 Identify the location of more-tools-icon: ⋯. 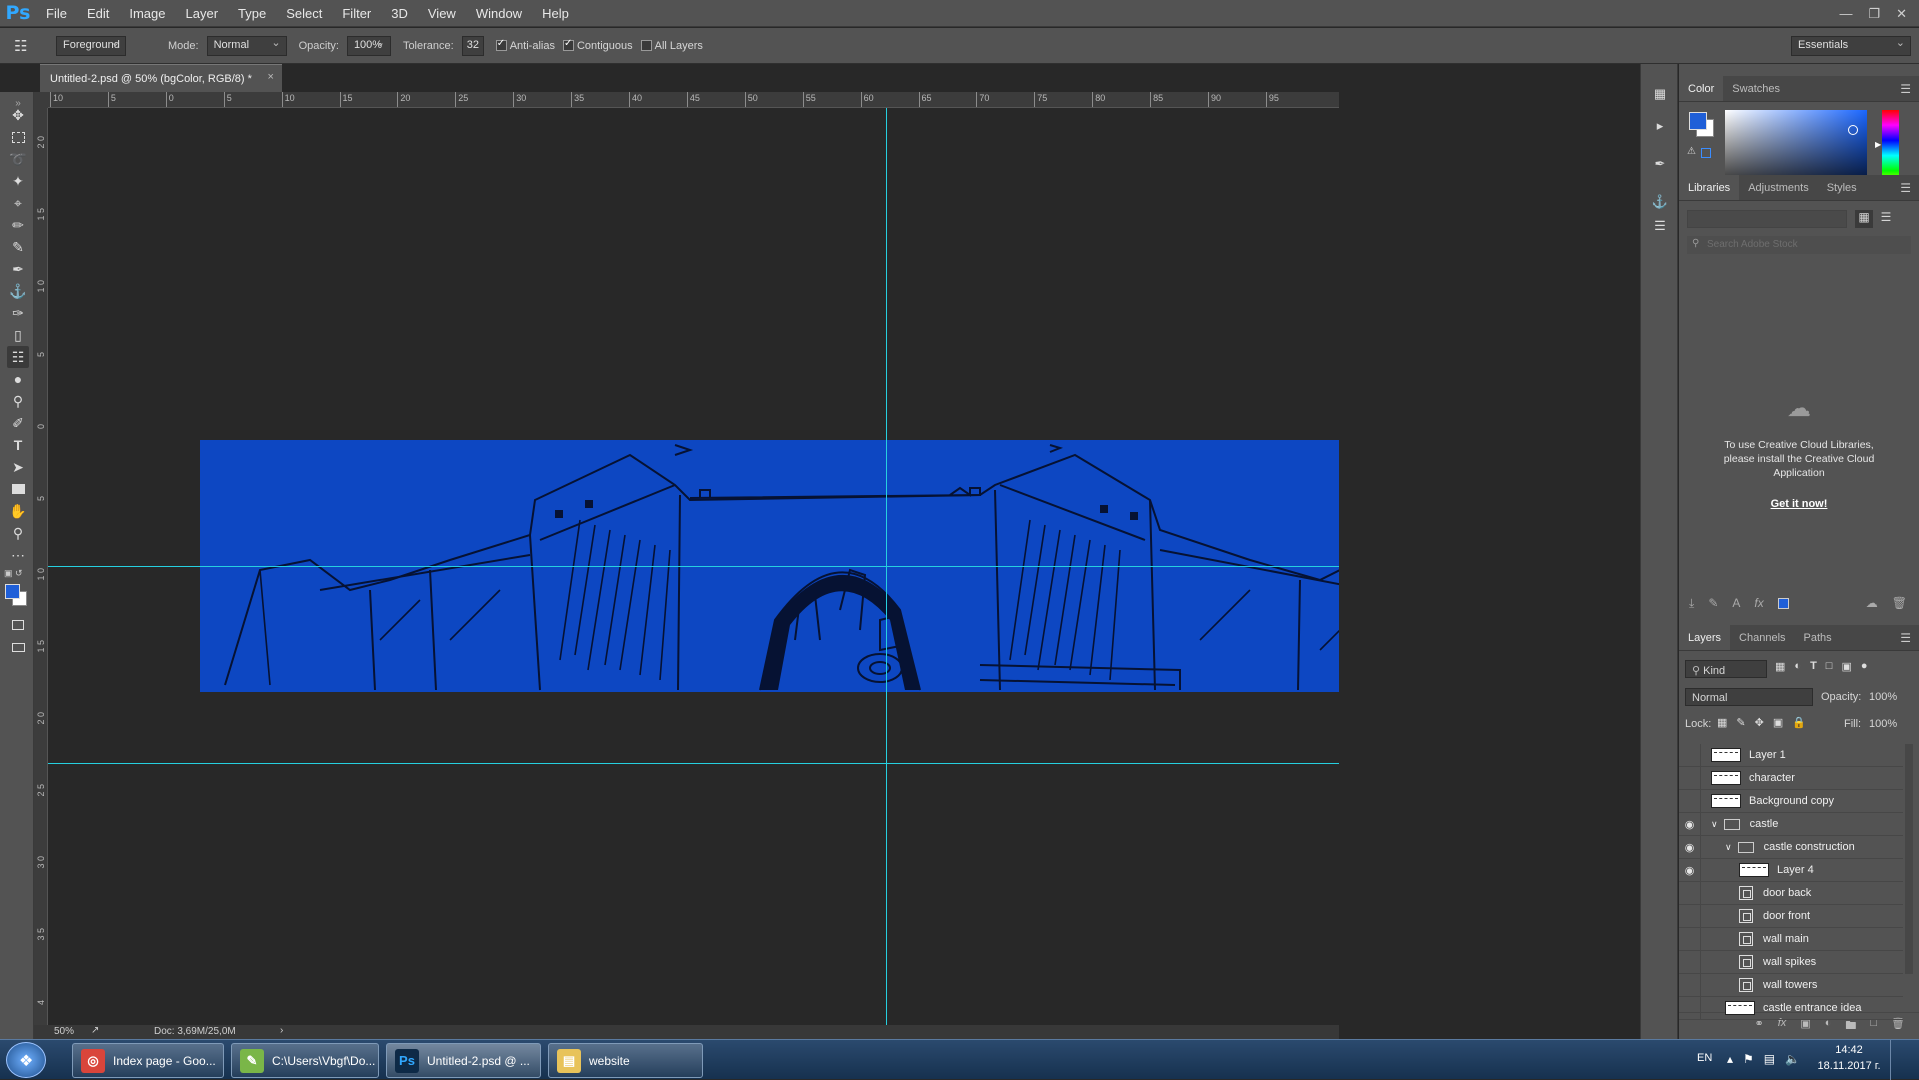
(18, 555).